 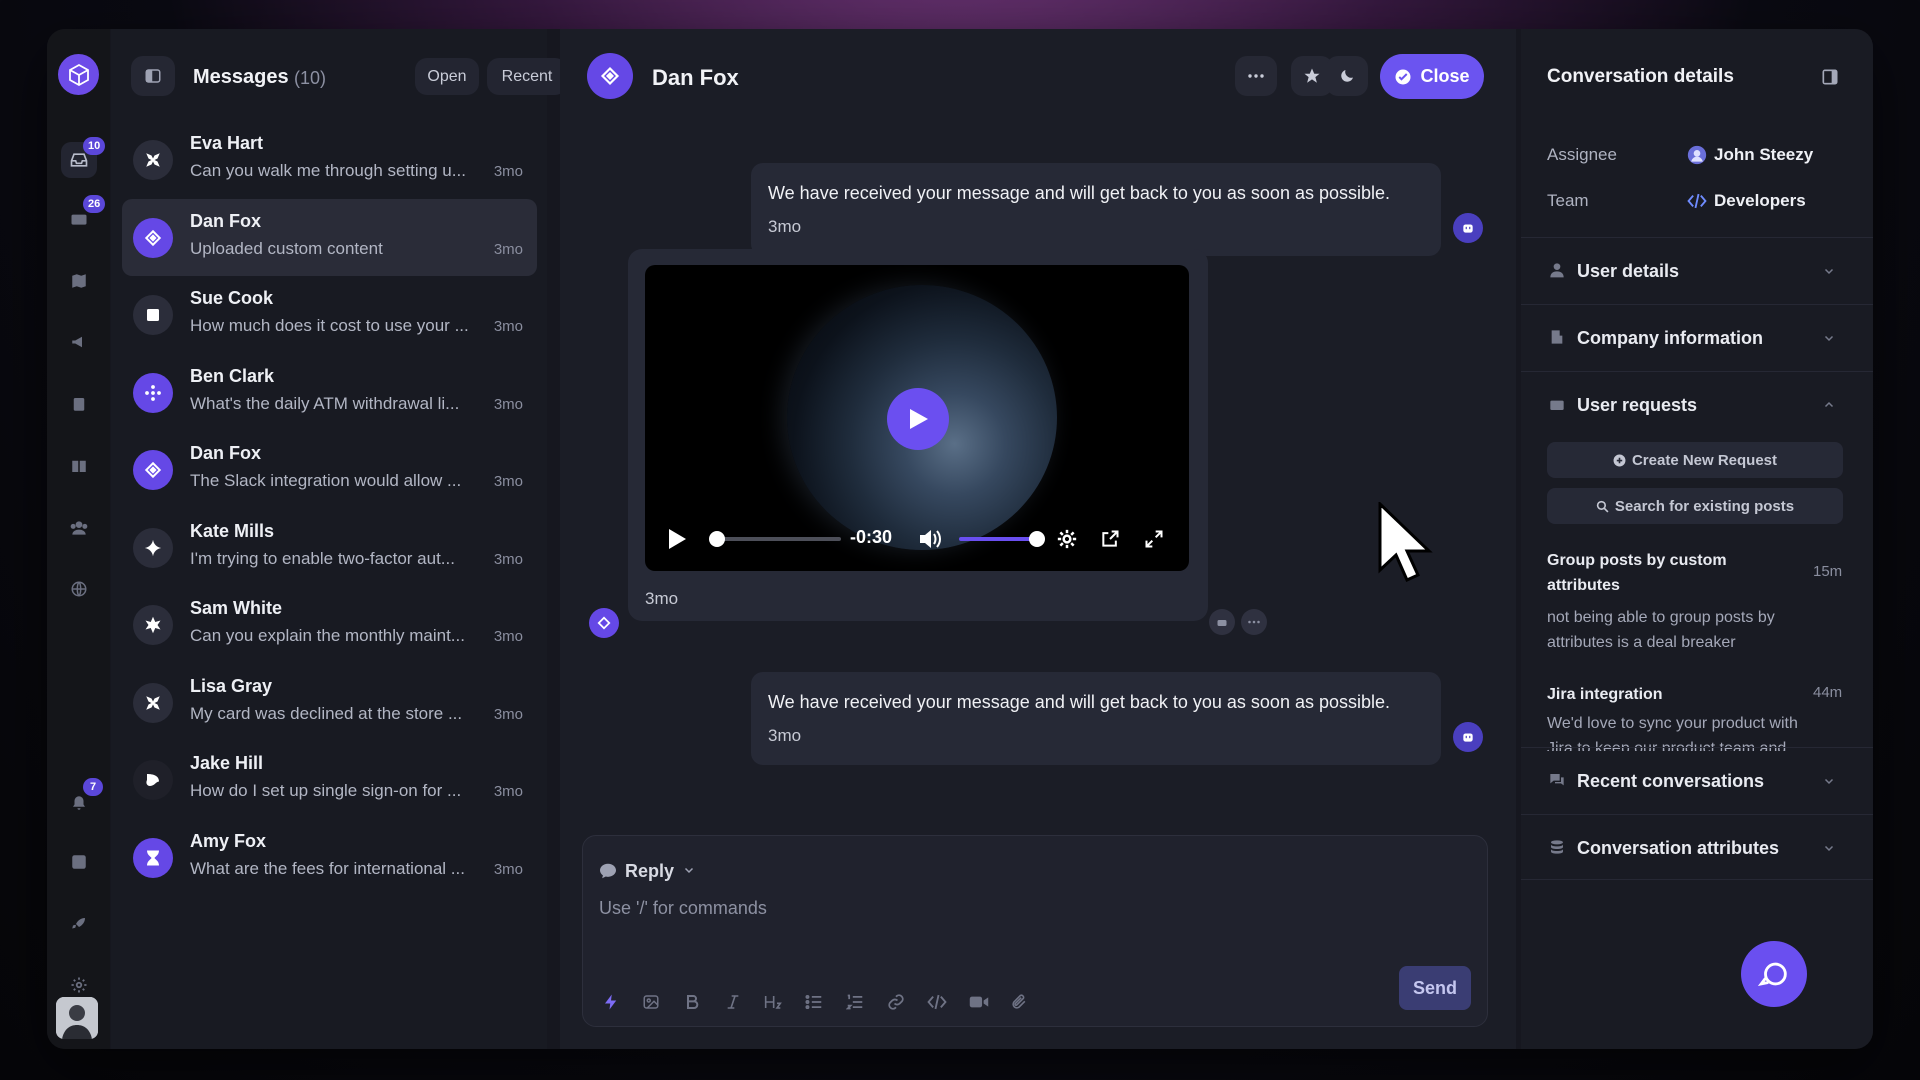 What do you see at coordinates (1670, 338) in the screenshot?
I see `section-label: Company information` at bounding box center [1670, 338].